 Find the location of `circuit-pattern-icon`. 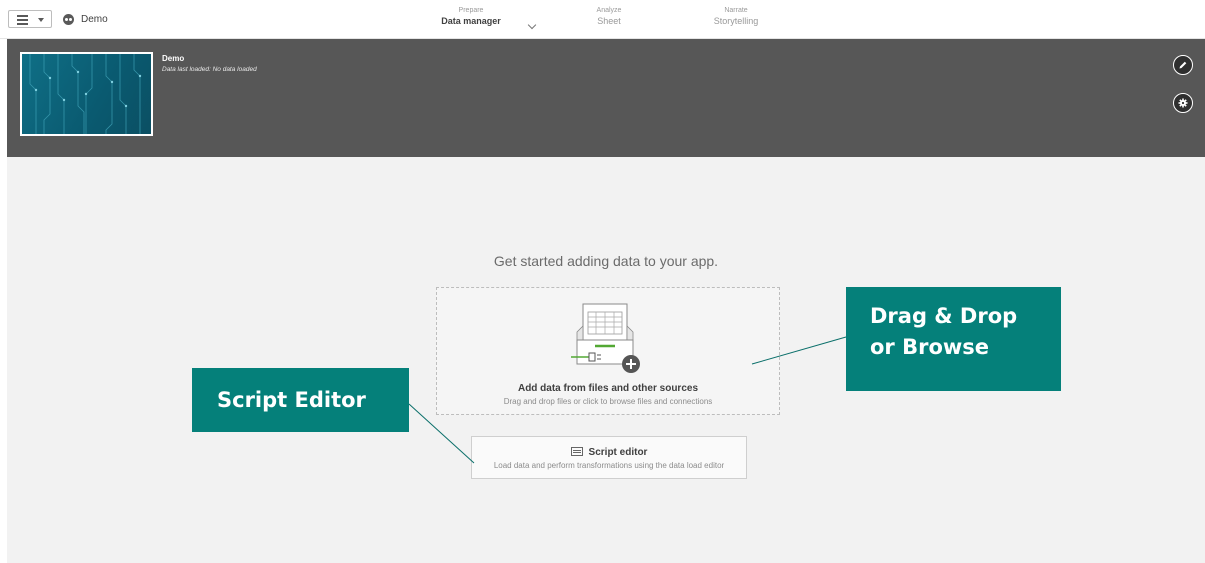

circuit-pattern-icon is located at coordinates (85, 94).